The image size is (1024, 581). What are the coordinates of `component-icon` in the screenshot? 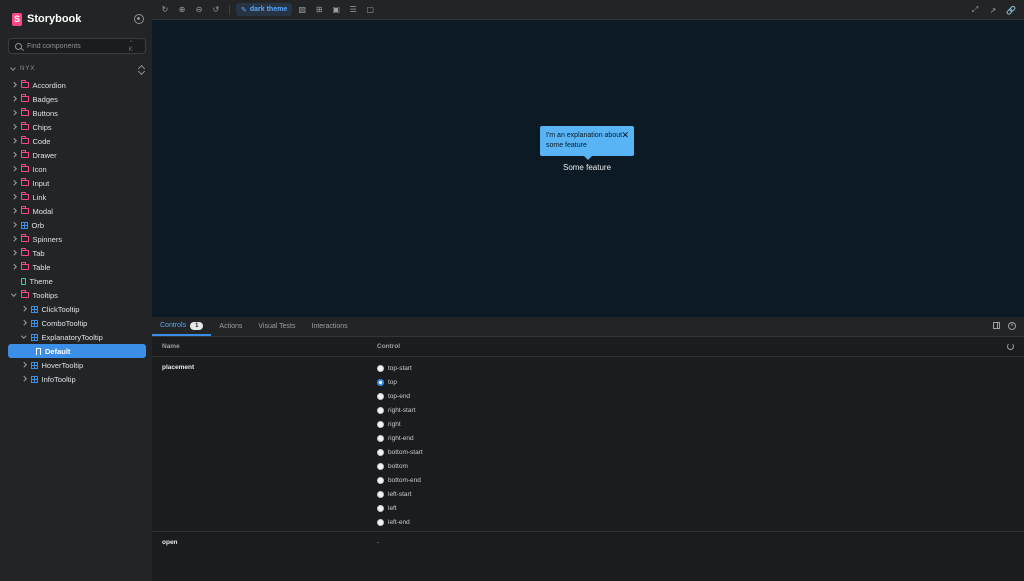 It's located at (24, 225).